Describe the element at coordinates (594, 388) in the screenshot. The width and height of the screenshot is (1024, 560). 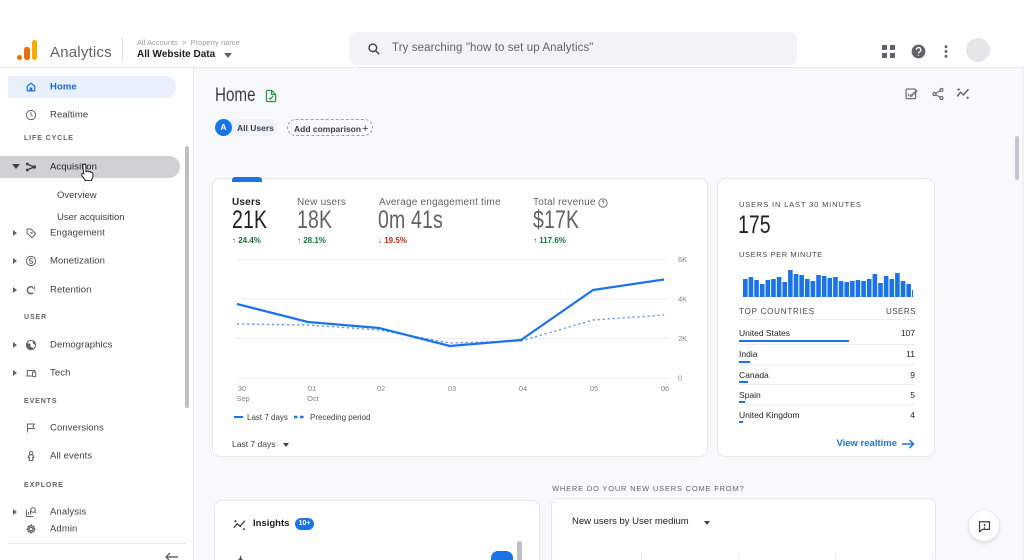
I see `svg-text: 05` at that location.